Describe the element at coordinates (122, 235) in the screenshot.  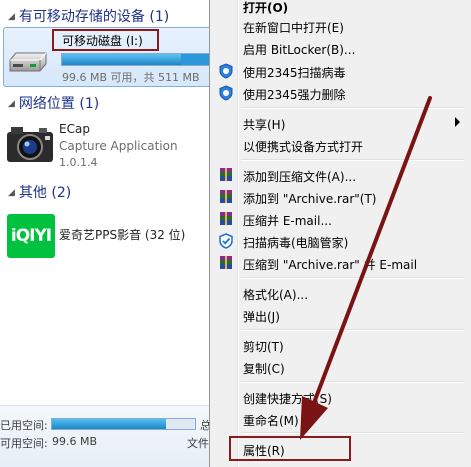
I see `iqiyi-name: 爱奇艺PPS影音 (32 位)` at that location.